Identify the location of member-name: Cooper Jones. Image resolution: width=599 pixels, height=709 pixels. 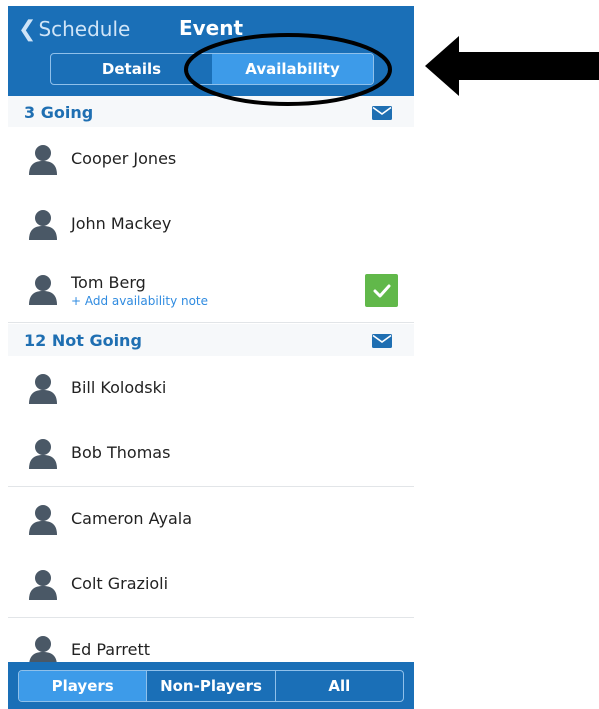
(124, 158).